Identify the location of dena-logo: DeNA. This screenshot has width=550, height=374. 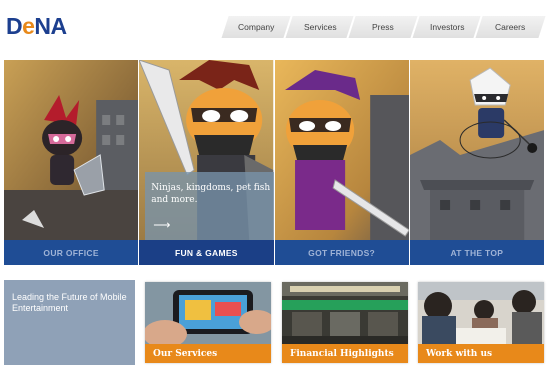
(36, 26).